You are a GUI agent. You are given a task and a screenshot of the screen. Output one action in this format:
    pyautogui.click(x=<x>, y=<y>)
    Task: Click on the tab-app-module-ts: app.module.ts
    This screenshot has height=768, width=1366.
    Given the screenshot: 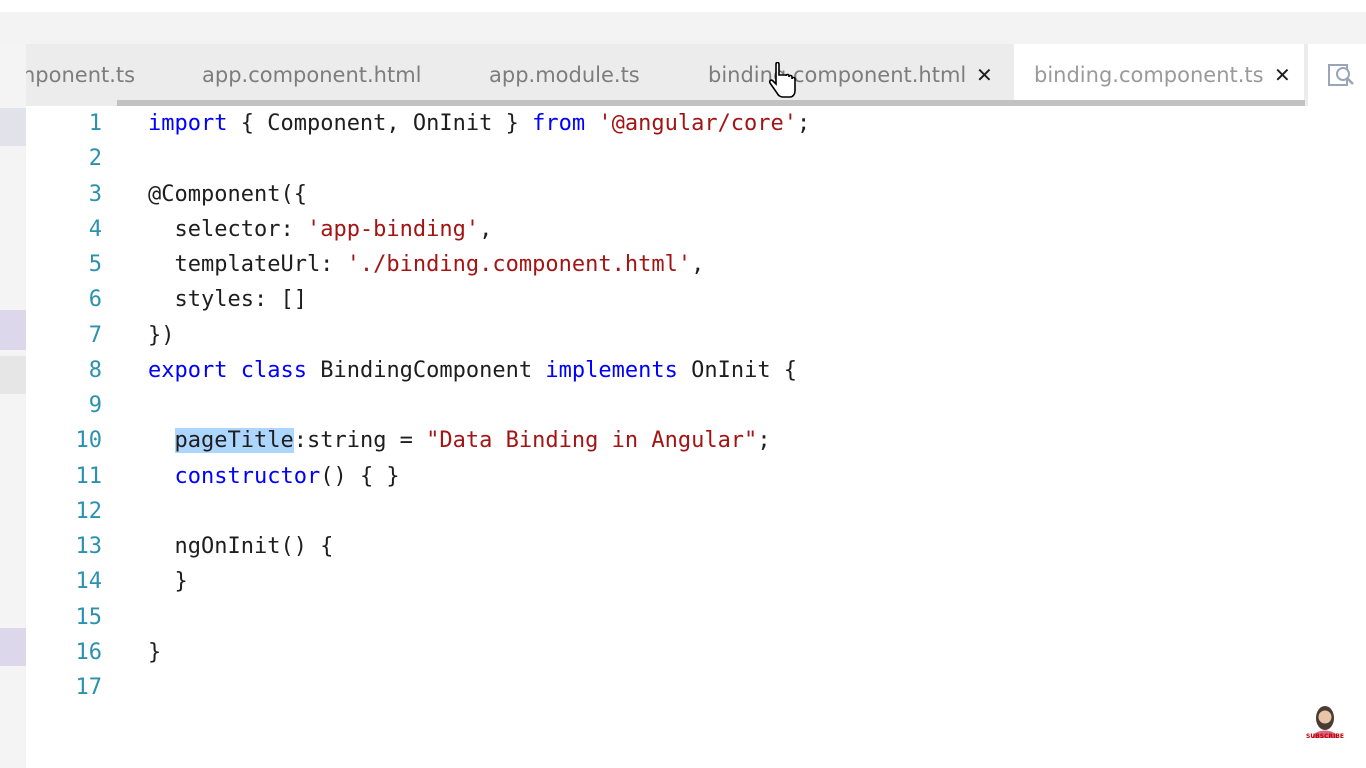 What is the action you would take?
    pyautogui.click(x=589, y=75)
    